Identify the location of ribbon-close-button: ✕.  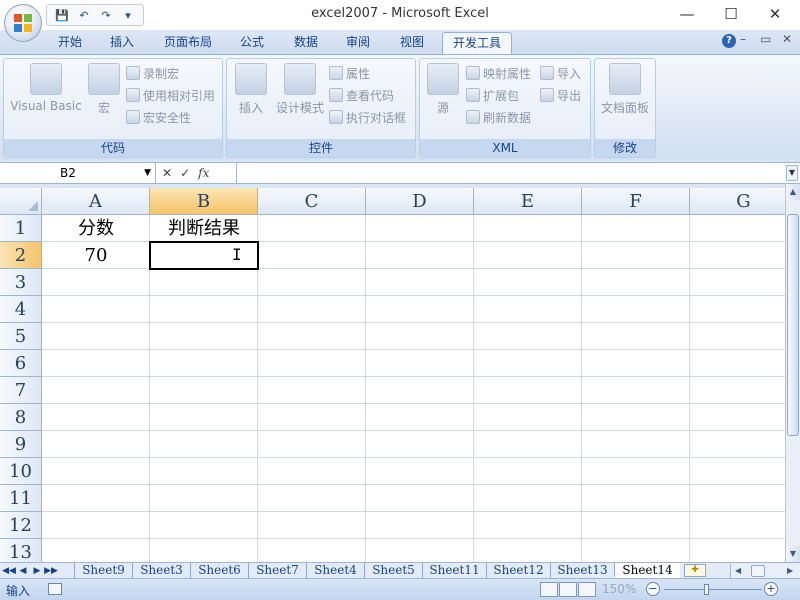
(787, 39).